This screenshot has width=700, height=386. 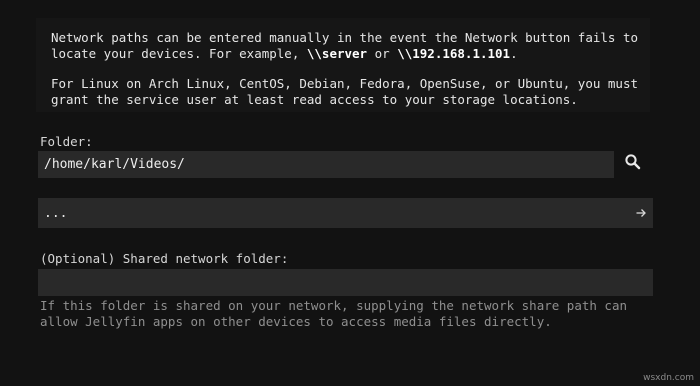 I want to click on folder-input, so click(x=326, y=164).